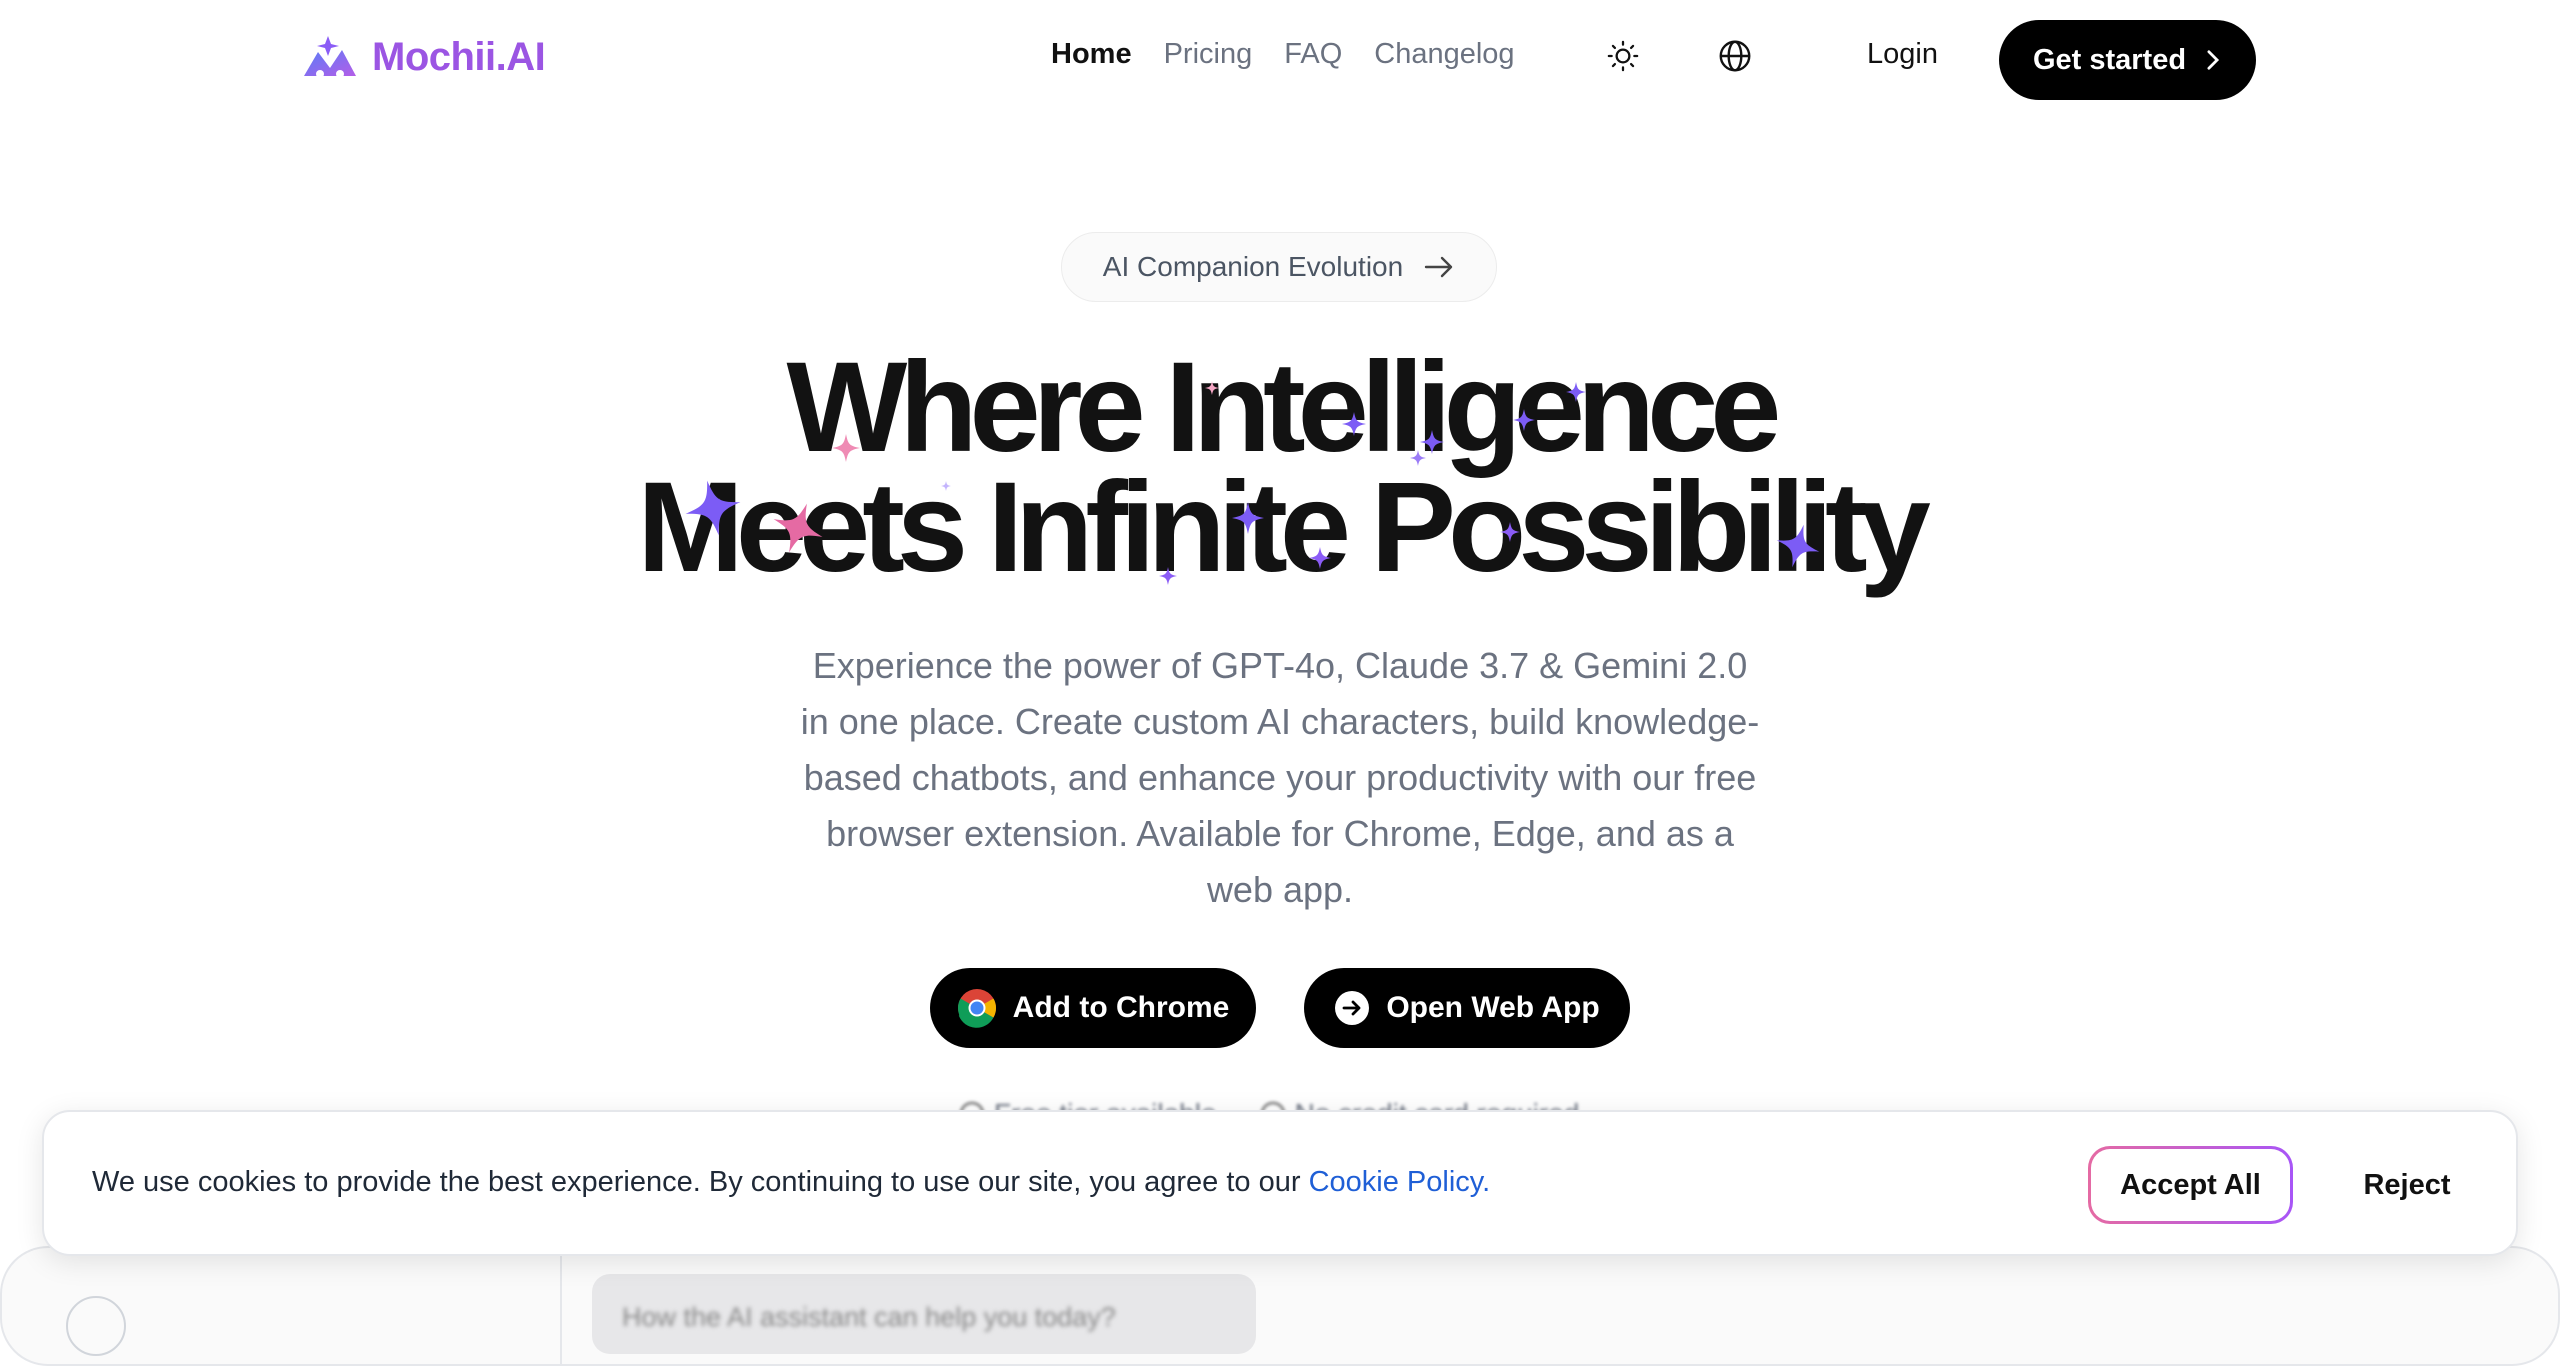 This screenshot has width=2560, height=1366. I want to click on globe-icon, so click(1735, 56).